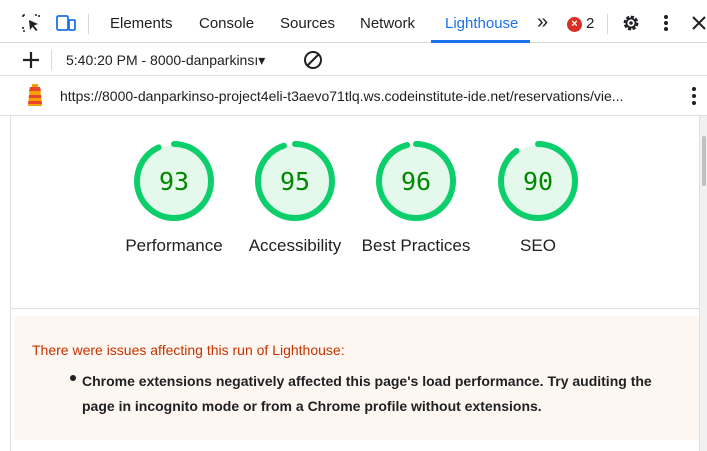 The width and height of the screenshot is (707, 451). What do you see at coordinates (226, 21) in the screenshot?
I see `tab-console: Console` at bounding box center [226, 21].